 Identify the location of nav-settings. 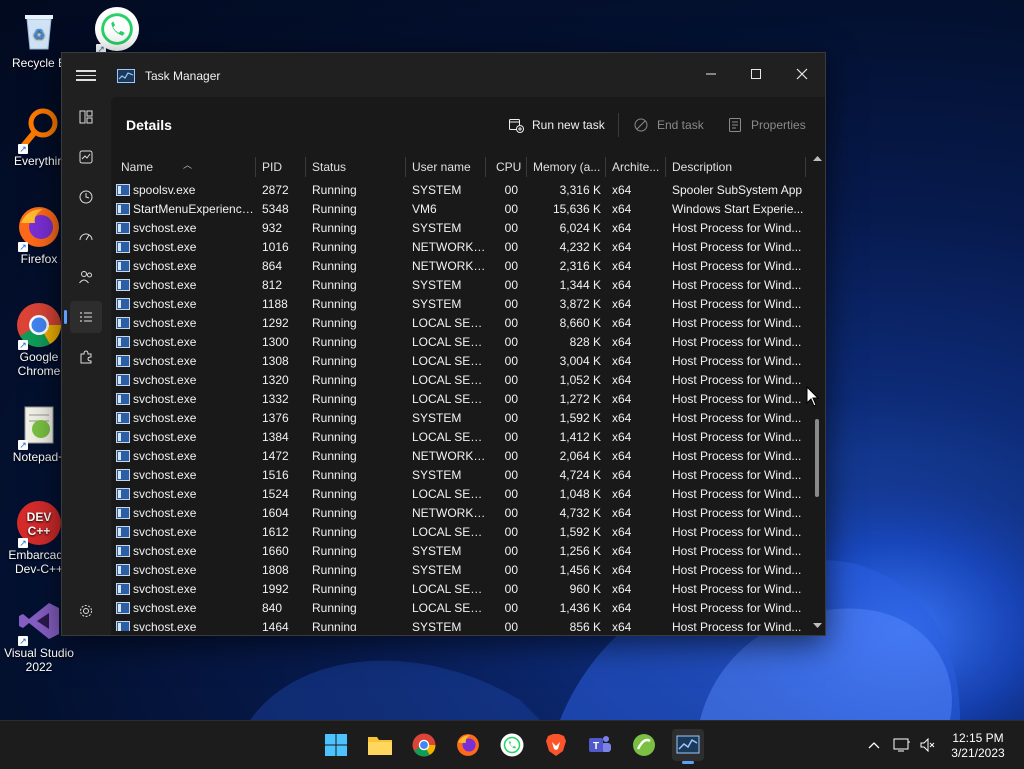
(86, 611).